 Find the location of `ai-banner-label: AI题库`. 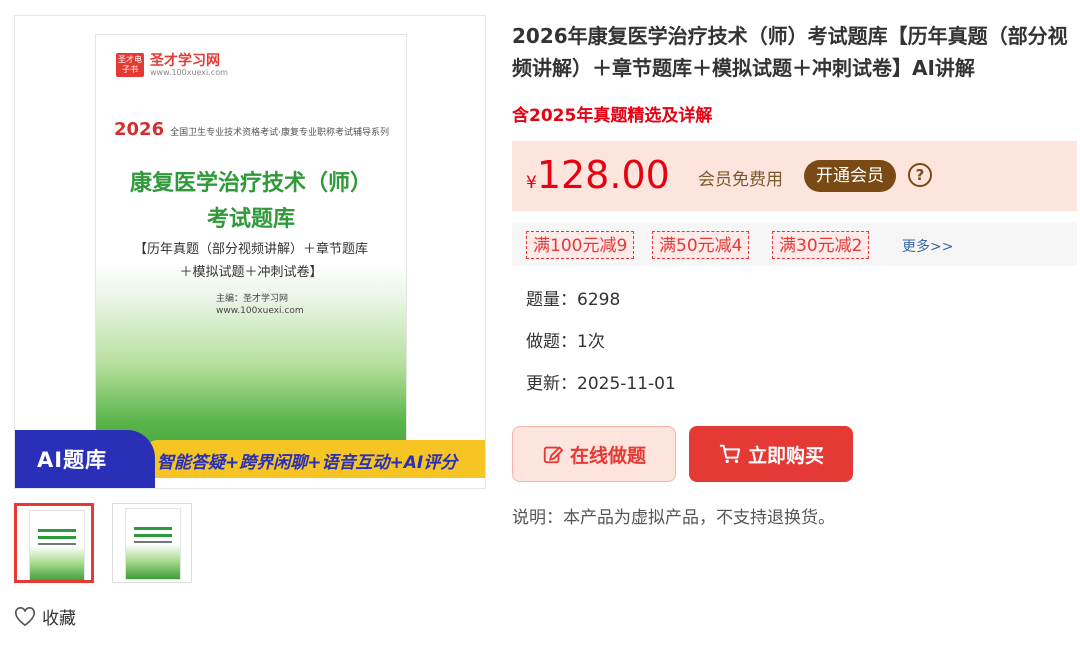

ai-banner-label: AI题库 is located at coordinates (85, 459).